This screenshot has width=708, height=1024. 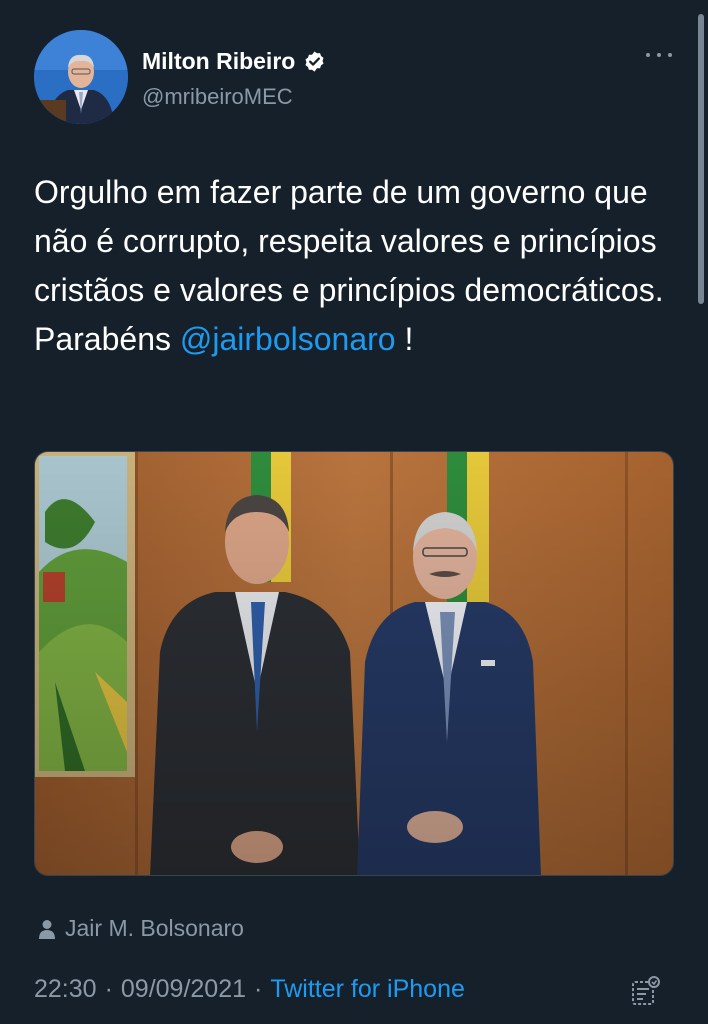 I want to click on scrollbar, so click(x=701, y=159).